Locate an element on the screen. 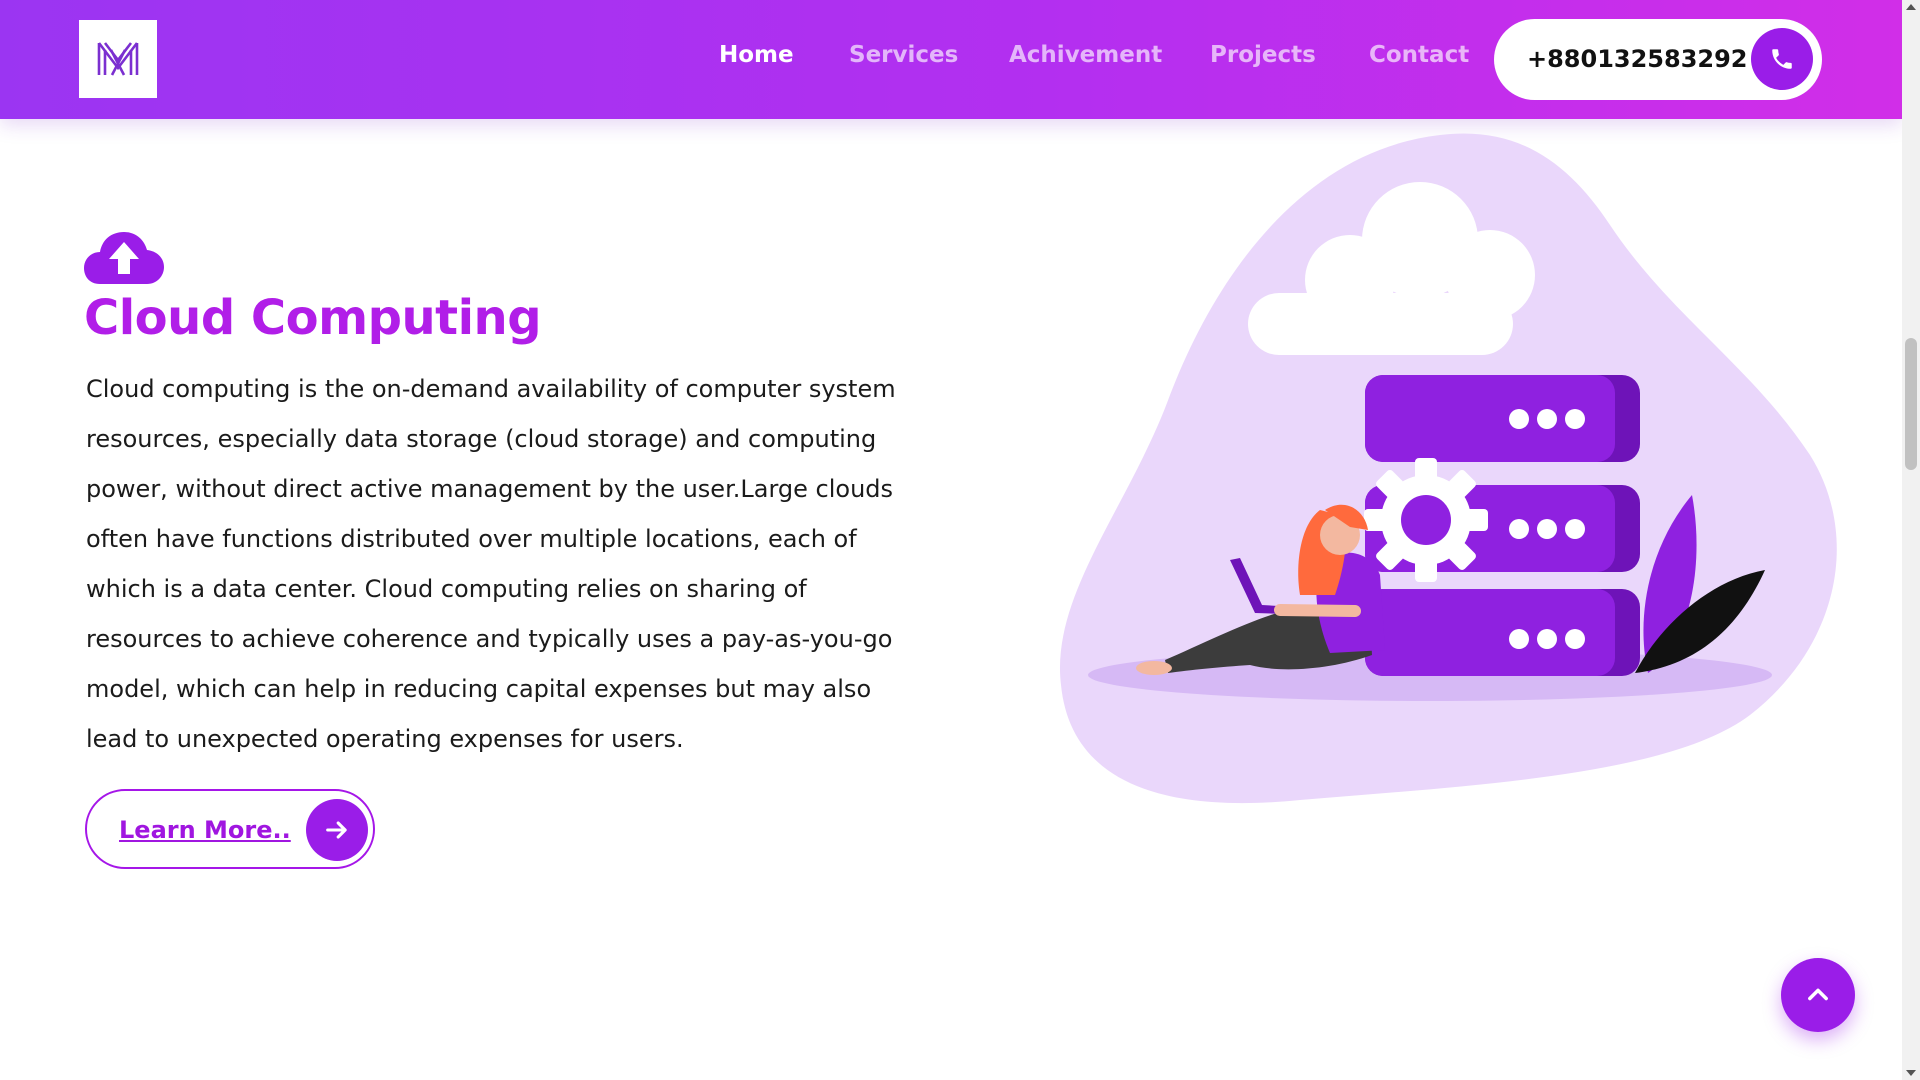 This screenshot has width=1920, height=1080. section-title: Cloud Computing is located at coordinates (313, 318).